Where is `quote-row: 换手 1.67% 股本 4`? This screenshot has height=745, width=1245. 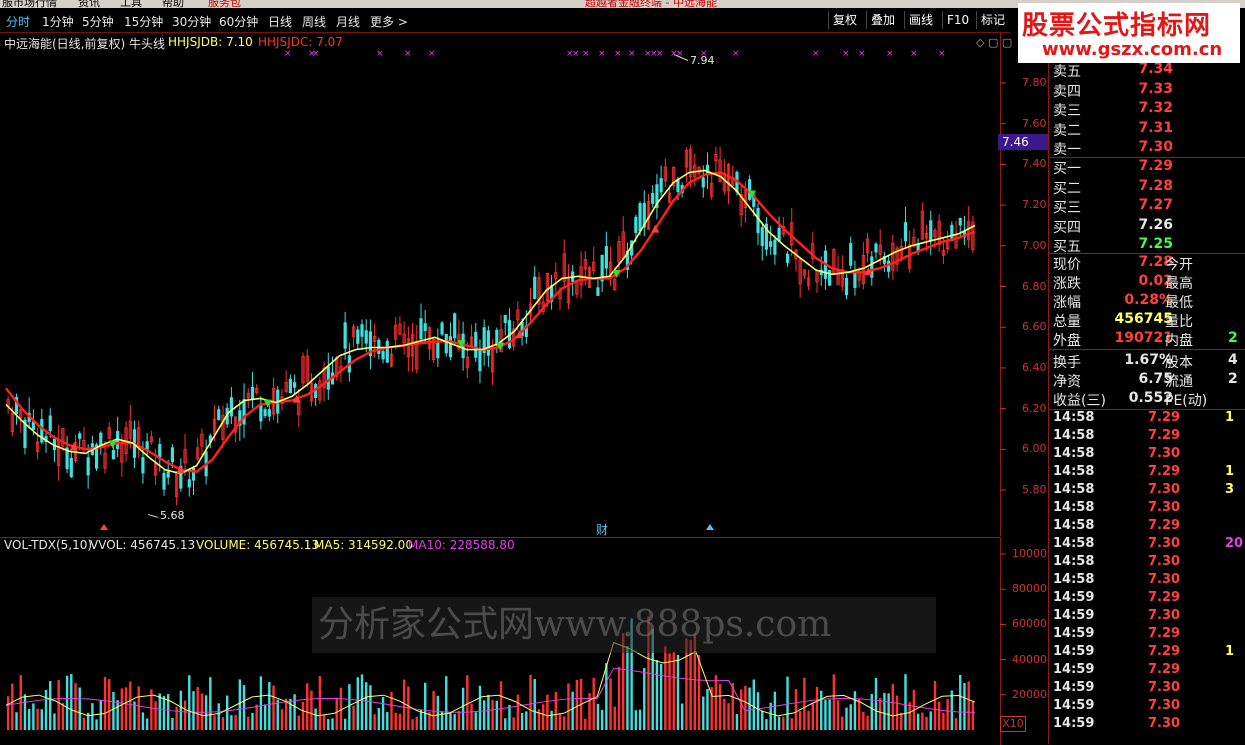 quote-row: 换手 1.67% 股本 4 is located at coordinates (1148, 361).